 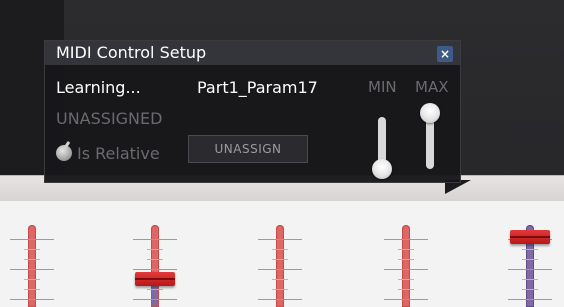 What do you see at coordinates (118, 153) in the screenshot?
I see `is-relative-label: Is Relative` at bounding box center [118, 153].